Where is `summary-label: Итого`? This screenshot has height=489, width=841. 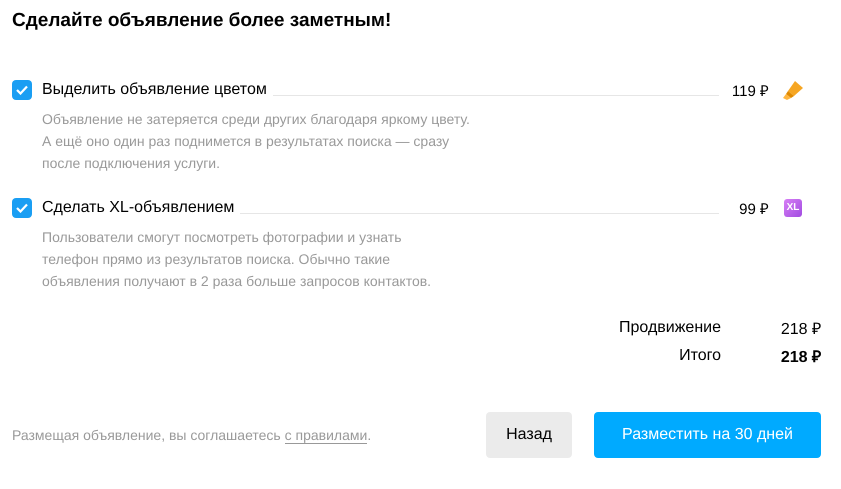 summary-label: Итого is located at coordinates (700, 356).